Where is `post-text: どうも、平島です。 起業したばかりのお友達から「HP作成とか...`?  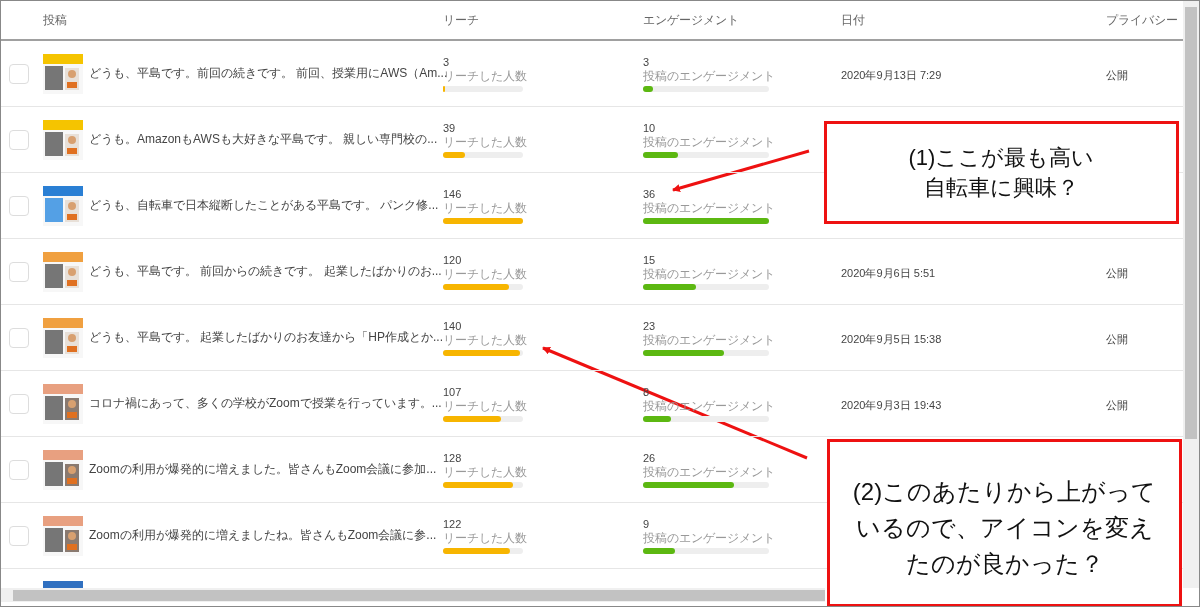 post-text: どうも、平島です。 起業したばかりのお友達から「HP作成とか... is located at coordinates (266, 337).